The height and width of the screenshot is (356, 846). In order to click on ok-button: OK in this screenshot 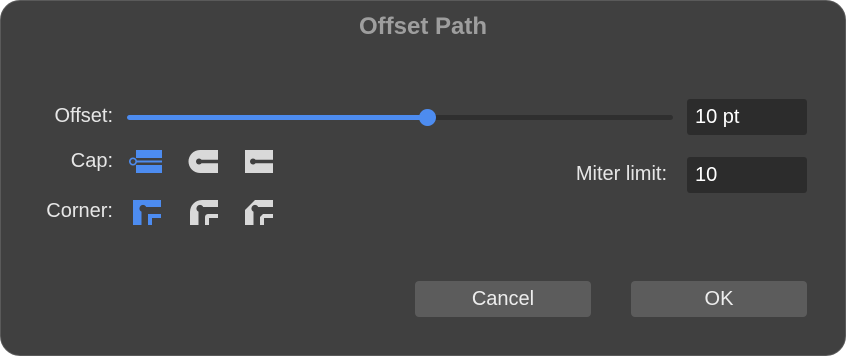, I will do `click(719, 299)`.